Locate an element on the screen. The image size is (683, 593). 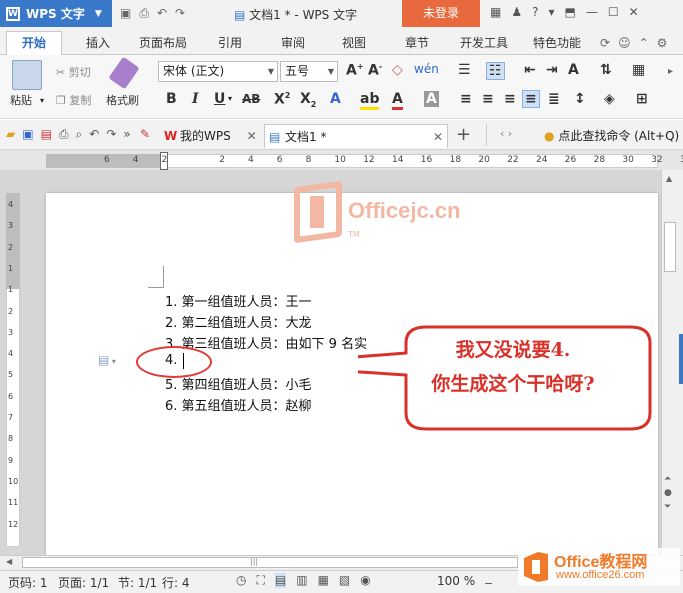
page-down-icon: ⏷ is located at coordinates (668, 507).